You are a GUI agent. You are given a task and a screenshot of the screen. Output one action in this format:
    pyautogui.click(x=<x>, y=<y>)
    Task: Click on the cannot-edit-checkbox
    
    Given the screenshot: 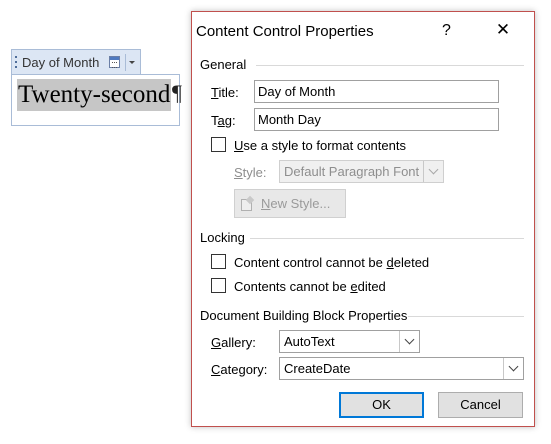 What is the action you would take?
    pyautogui.click(x=218, y=285)
    